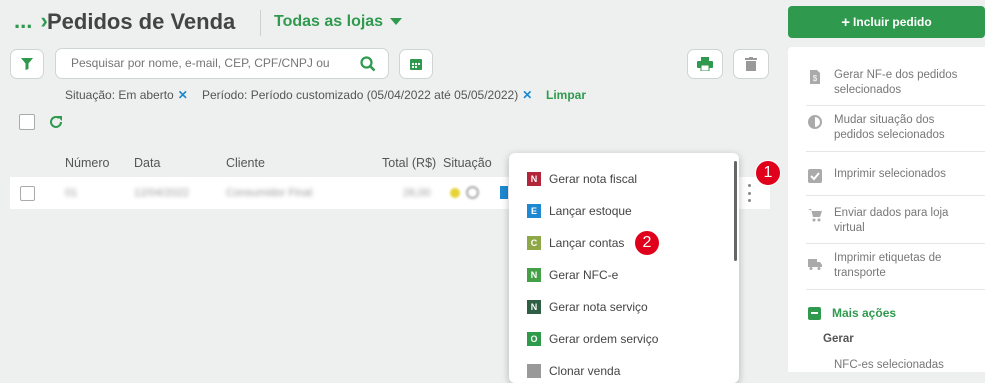 The width and height of the screenshot is (985, 383). Describe the element at coordinates (891, 220) in the screenshot. I see `sidebar-item-label: Enviar dados para loja virtual` at that location.